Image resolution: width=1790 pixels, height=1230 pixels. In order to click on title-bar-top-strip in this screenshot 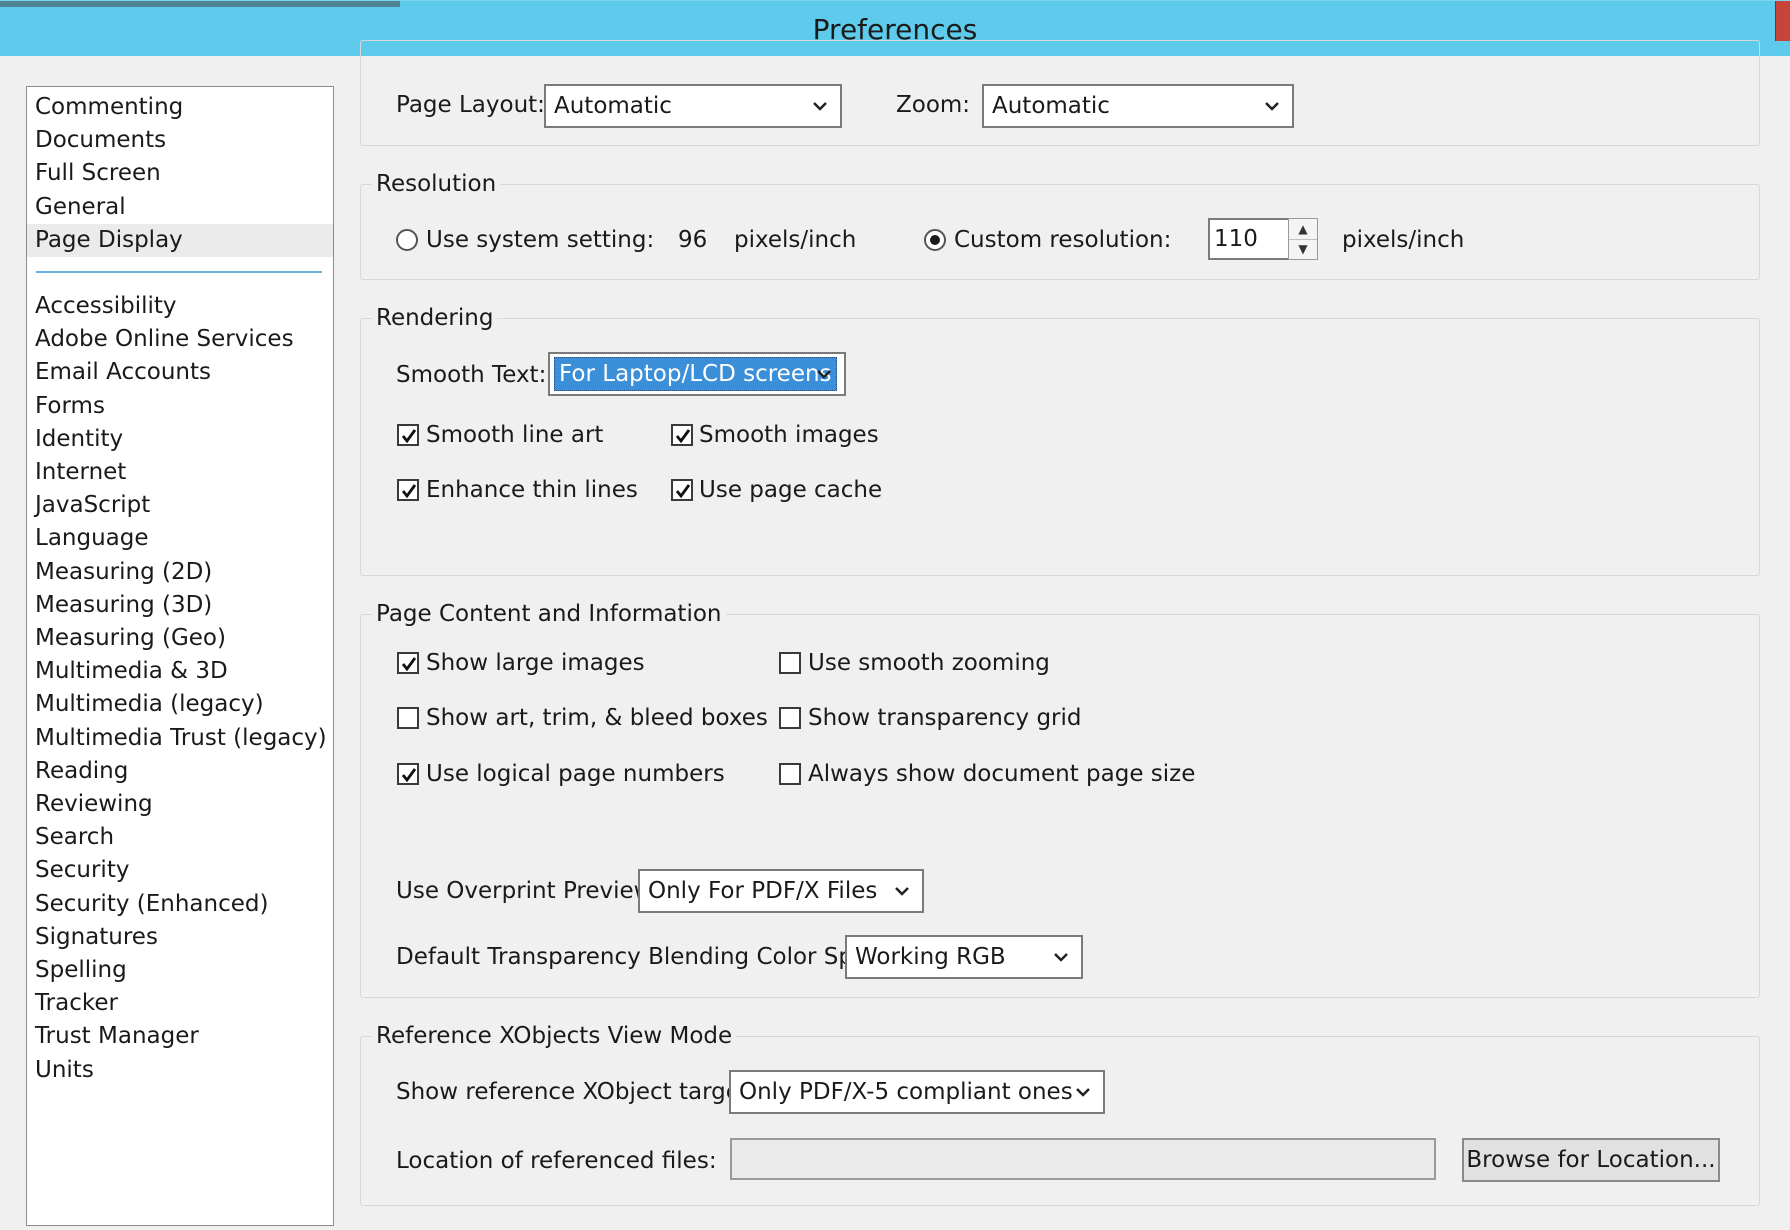, I will do `click(200, 4)`.